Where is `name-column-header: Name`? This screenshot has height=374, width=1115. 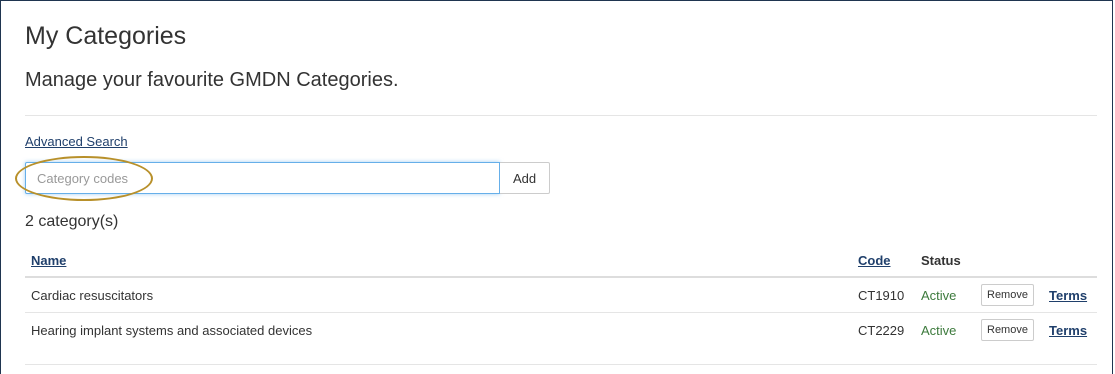
name-column-header: Name is located at coordinates (438, 261).